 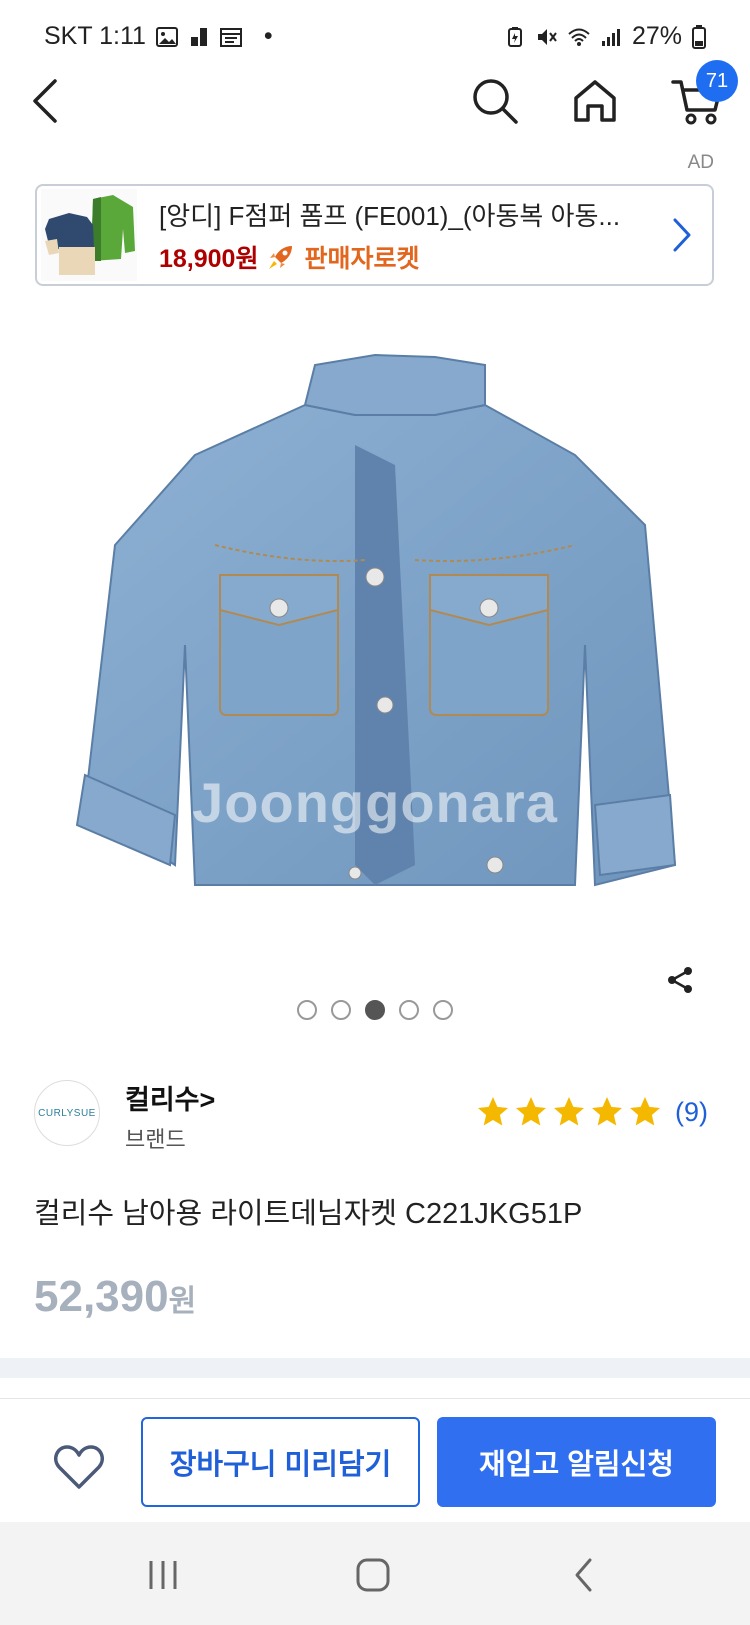 What do you see at coordinates (281, 257) in the screenshot?
I see `rocket-icon` at bounding box center [281, 257].